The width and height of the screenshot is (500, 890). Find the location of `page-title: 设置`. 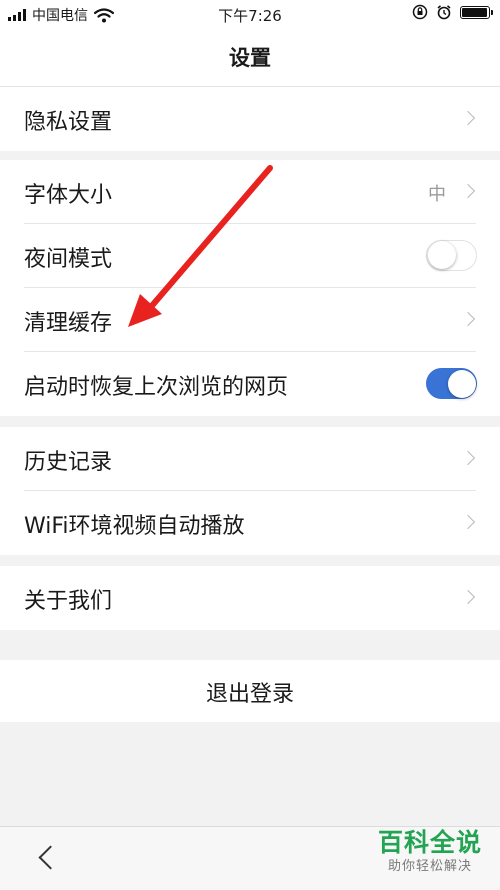

page-title: 设置 is located at coordinates (250, 58).